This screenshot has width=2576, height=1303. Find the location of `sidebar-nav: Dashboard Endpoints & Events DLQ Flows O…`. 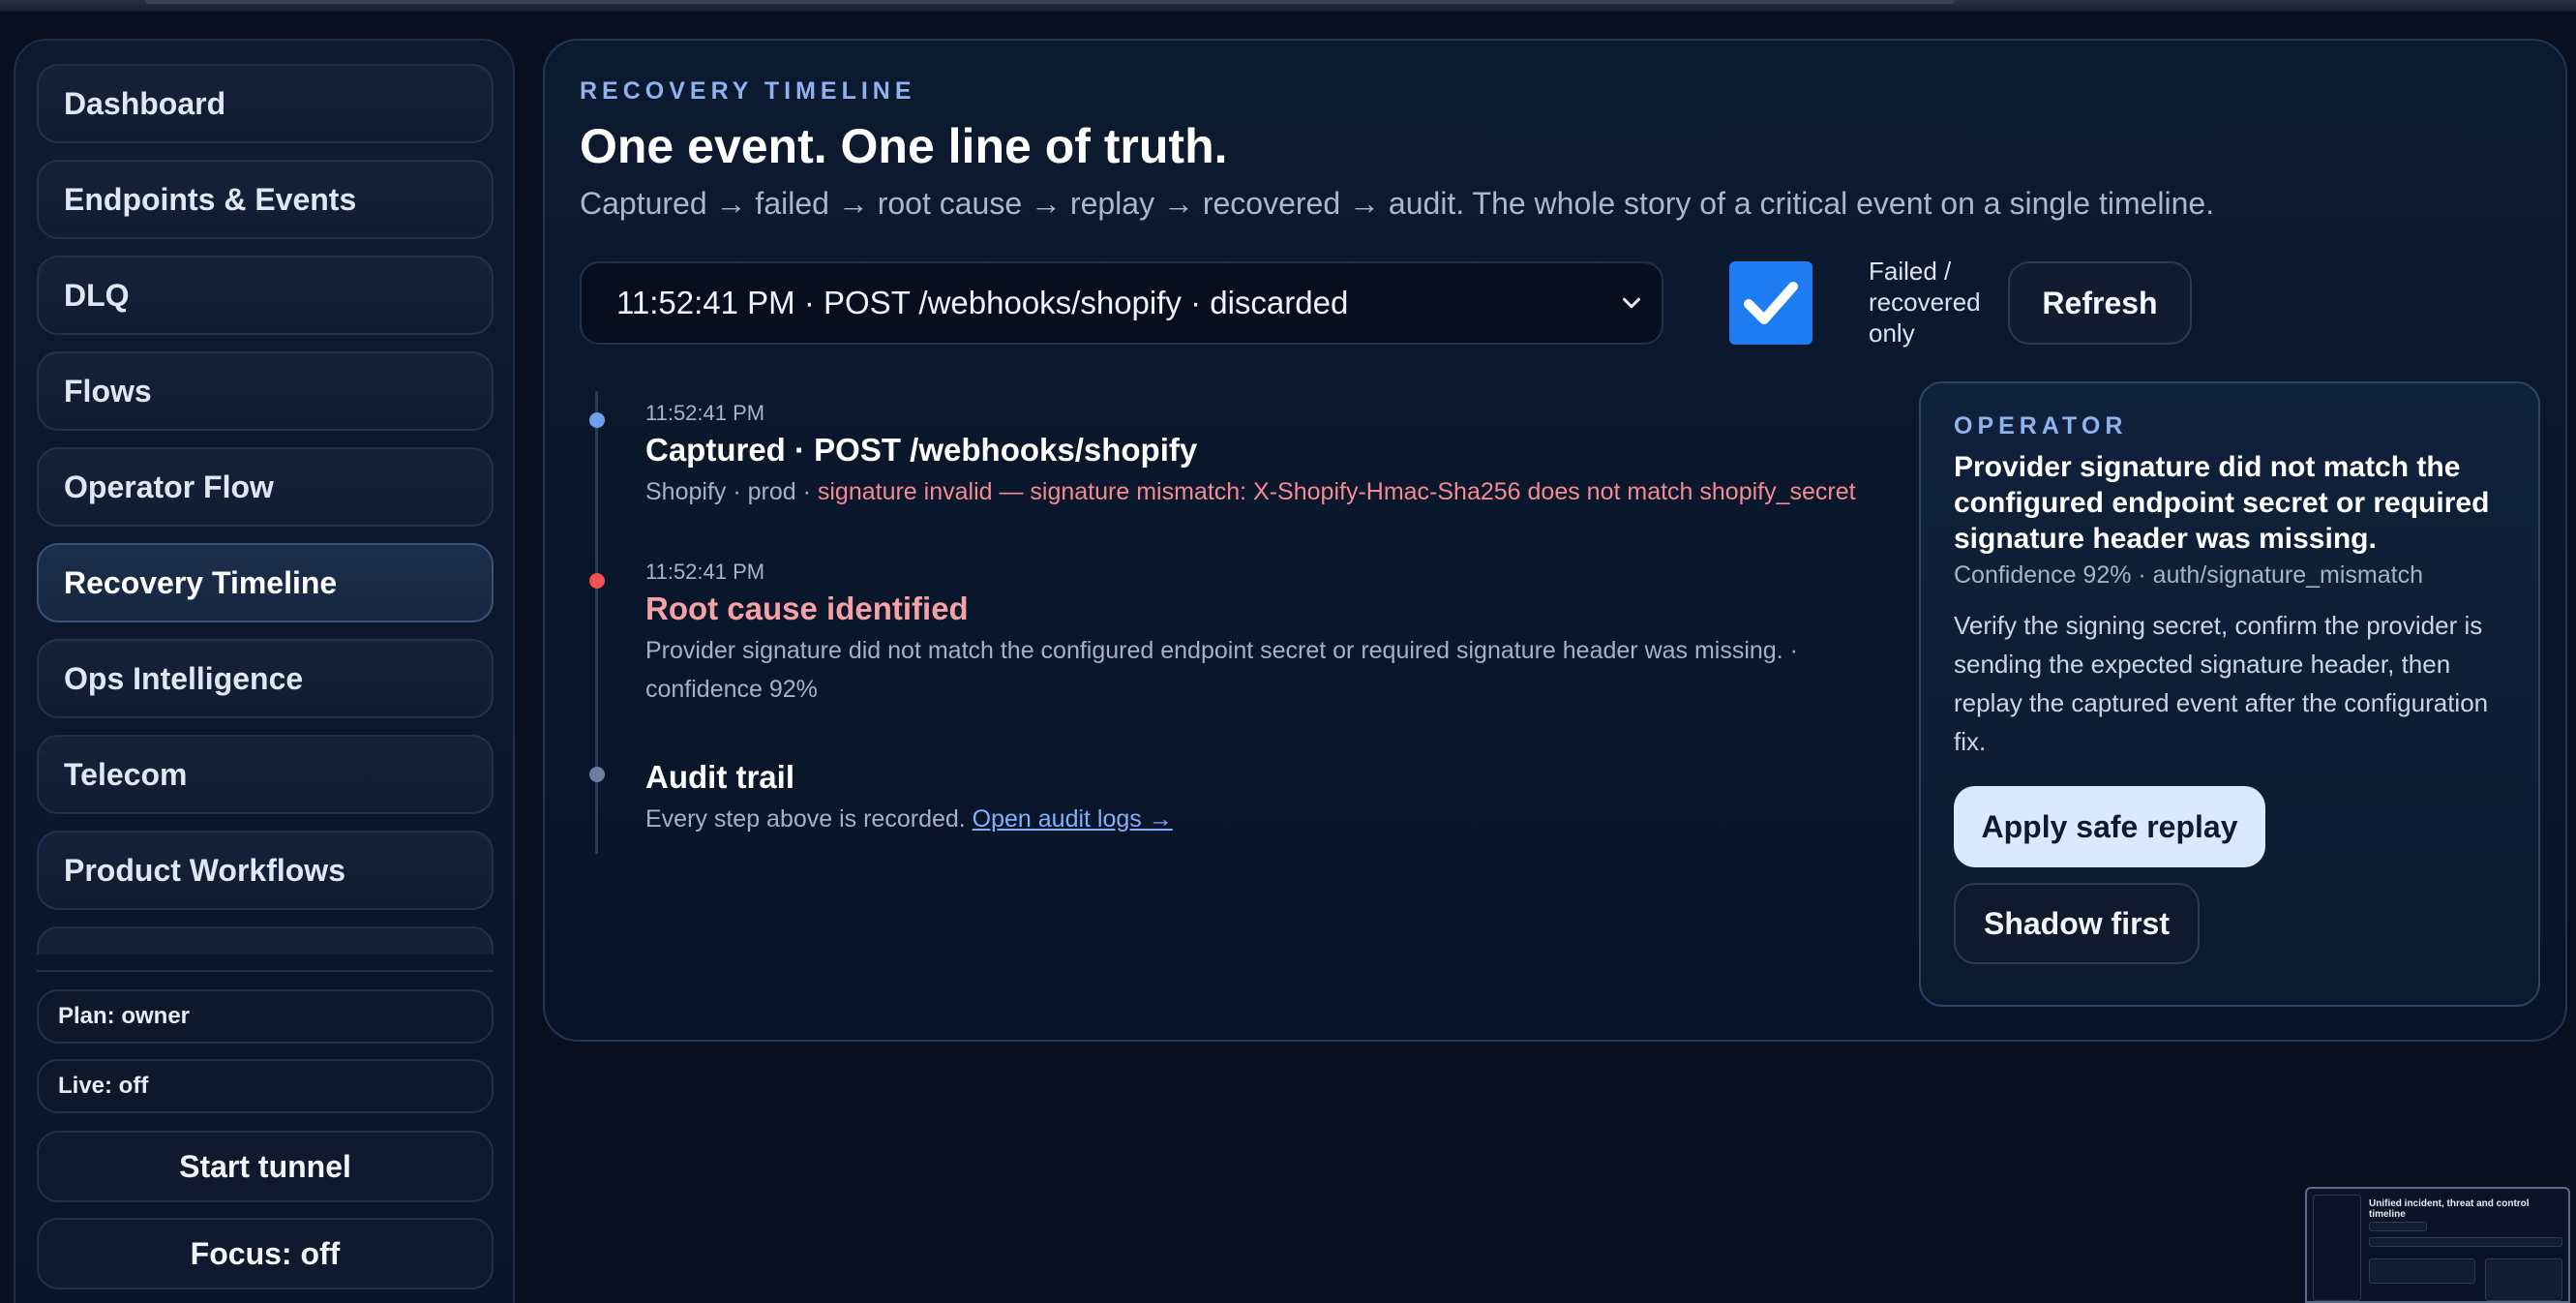

sidebar-nav: Dashboard Endpoints & Events DLQ Flows O… is located at coordinates (265, 509).